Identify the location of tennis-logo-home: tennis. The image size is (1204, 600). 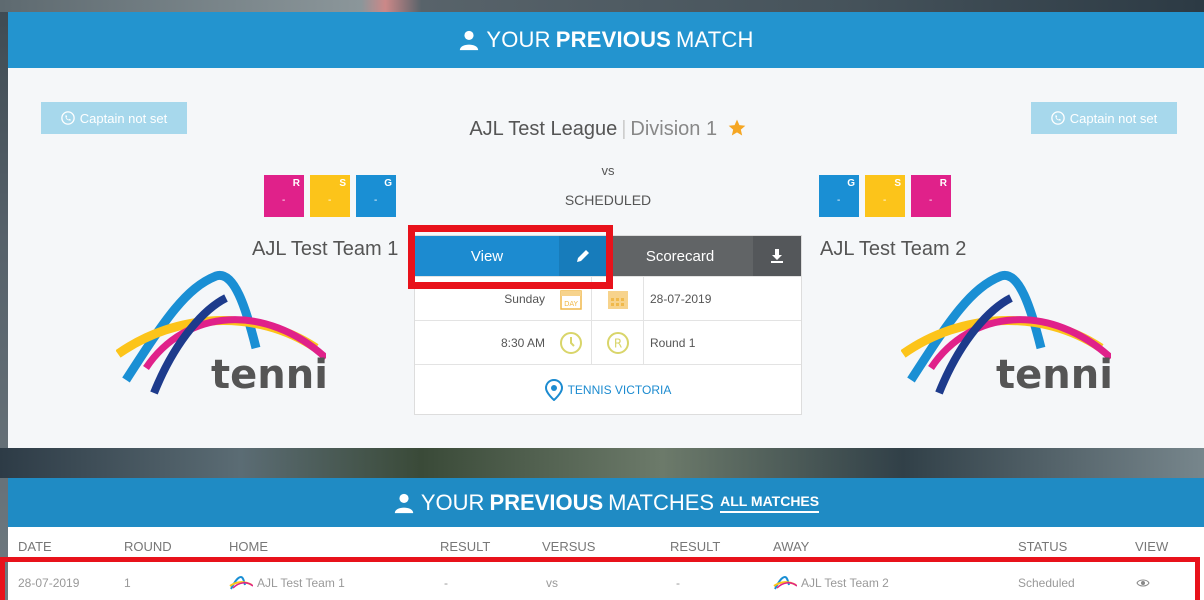
(221, 334).